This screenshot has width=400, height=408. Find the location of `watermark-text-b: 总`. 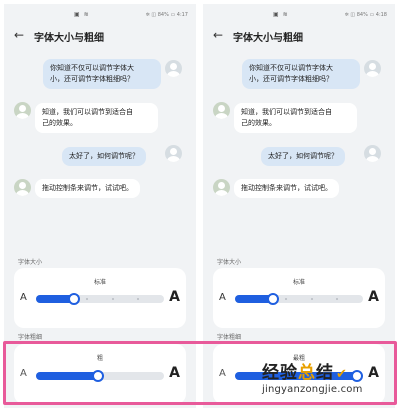

watermark-text-b: 总 is located at coordinates (307, 373).